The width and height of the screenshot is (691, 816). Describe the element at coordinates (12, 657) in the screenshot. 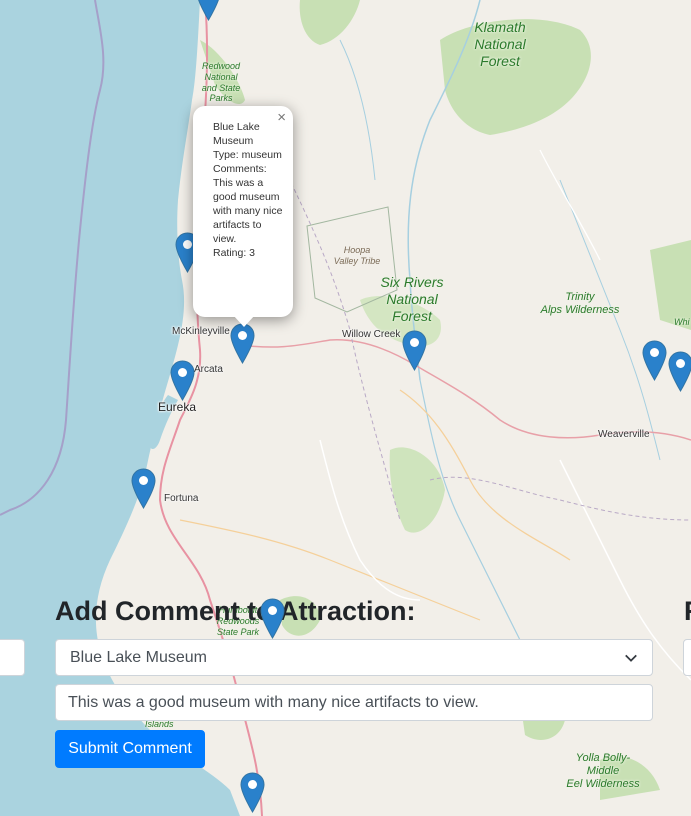

I see `left-input-fragment` at that location.